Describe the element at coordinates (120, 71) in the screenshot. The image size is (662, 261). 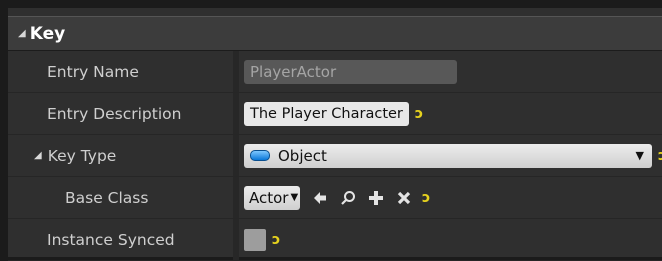
I see `property-label: Entry Name` at that location.